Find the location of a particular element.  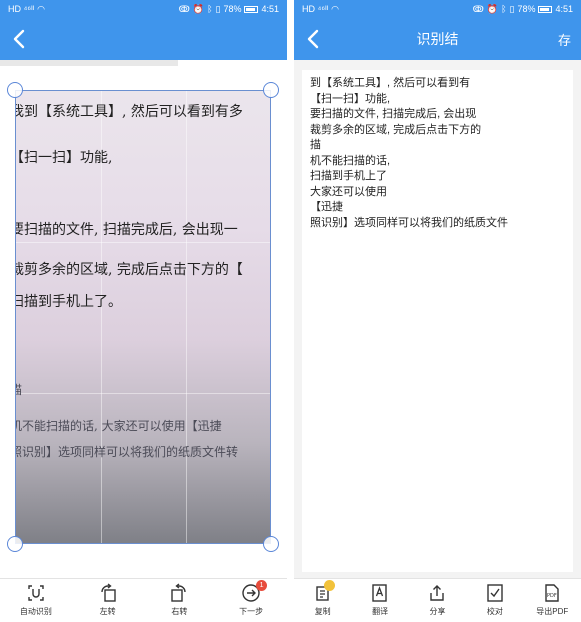

proofread-label: 校对 is located at coordinates (494, 611).